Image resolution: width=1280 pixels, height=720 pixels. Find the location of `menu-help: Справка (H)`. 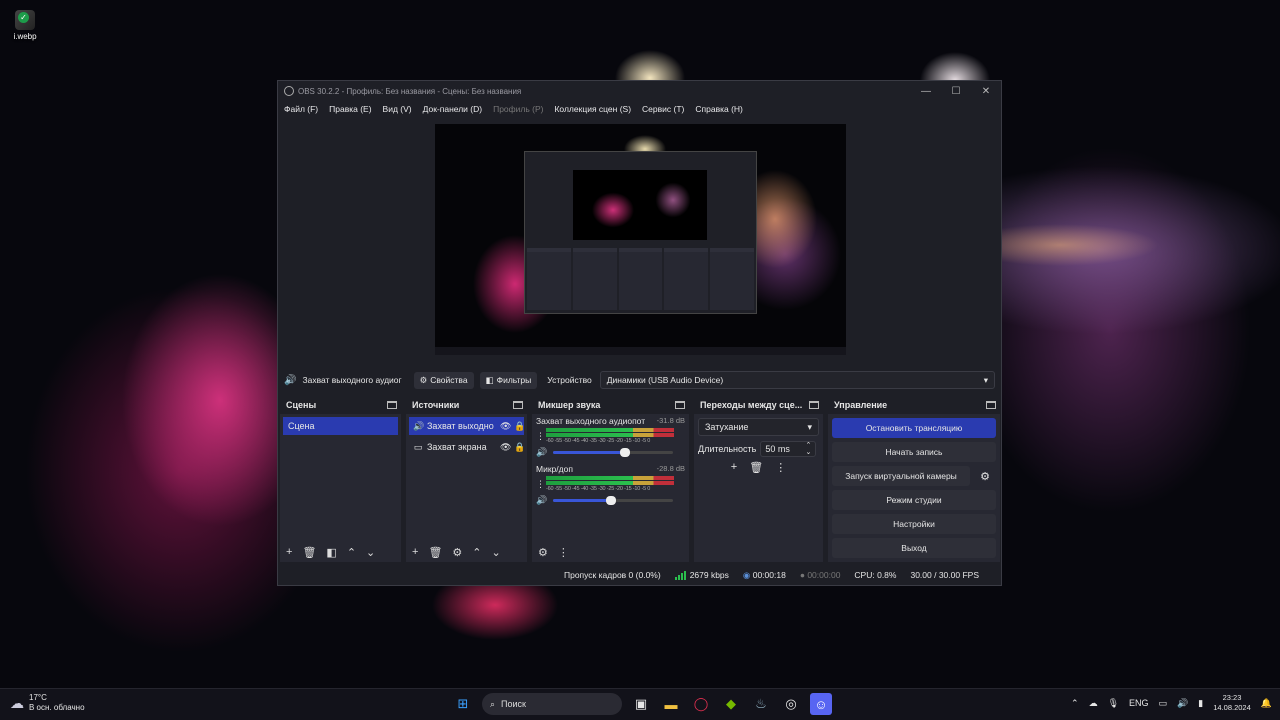

menu-help: Справка (H) is located at coordinates (719, 109).